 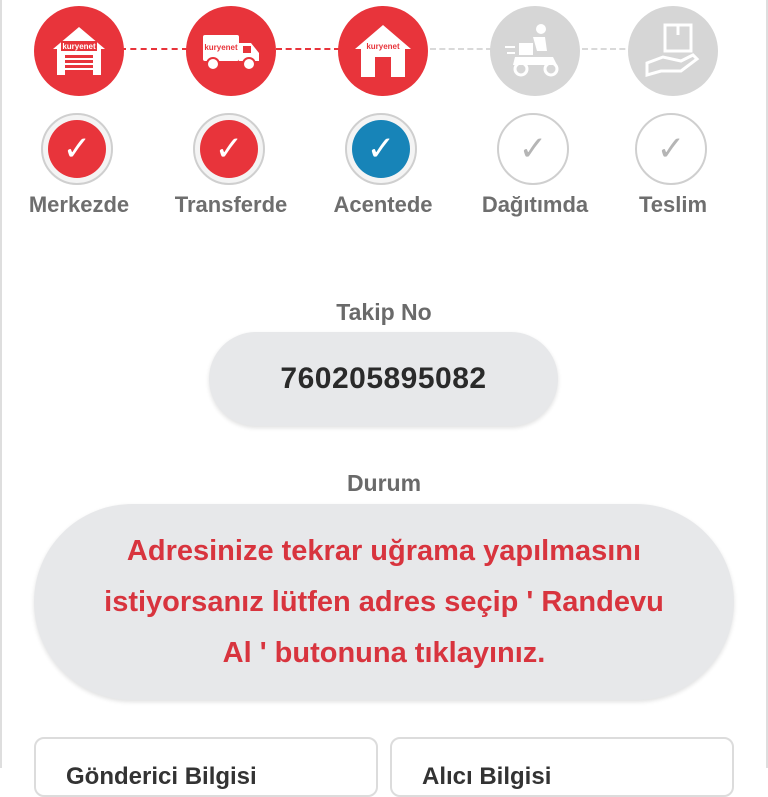 What do you see at coordinates (206, 767) in the screenshot?
I see `sender-info-card: Gönderici Bilgisi` at bounding box center [206, 767].